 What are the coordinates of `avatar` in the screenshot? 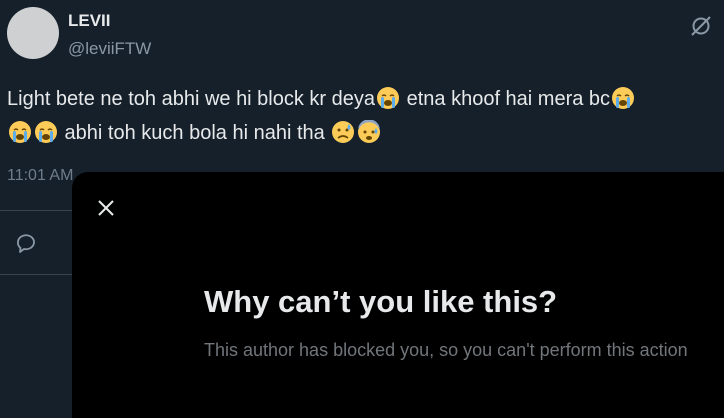 It's located at (33, 33).